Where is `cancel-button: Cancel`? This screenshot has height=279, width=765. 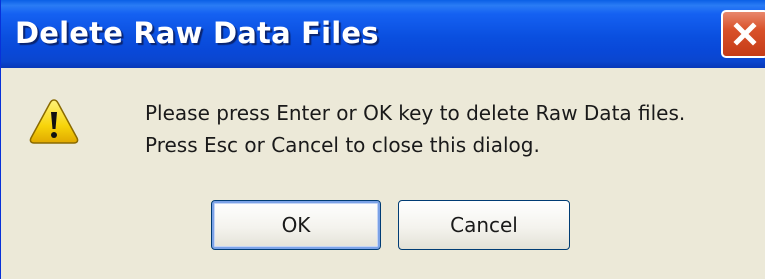 cancel-button: Cancel is located at coordinates (484, 225).